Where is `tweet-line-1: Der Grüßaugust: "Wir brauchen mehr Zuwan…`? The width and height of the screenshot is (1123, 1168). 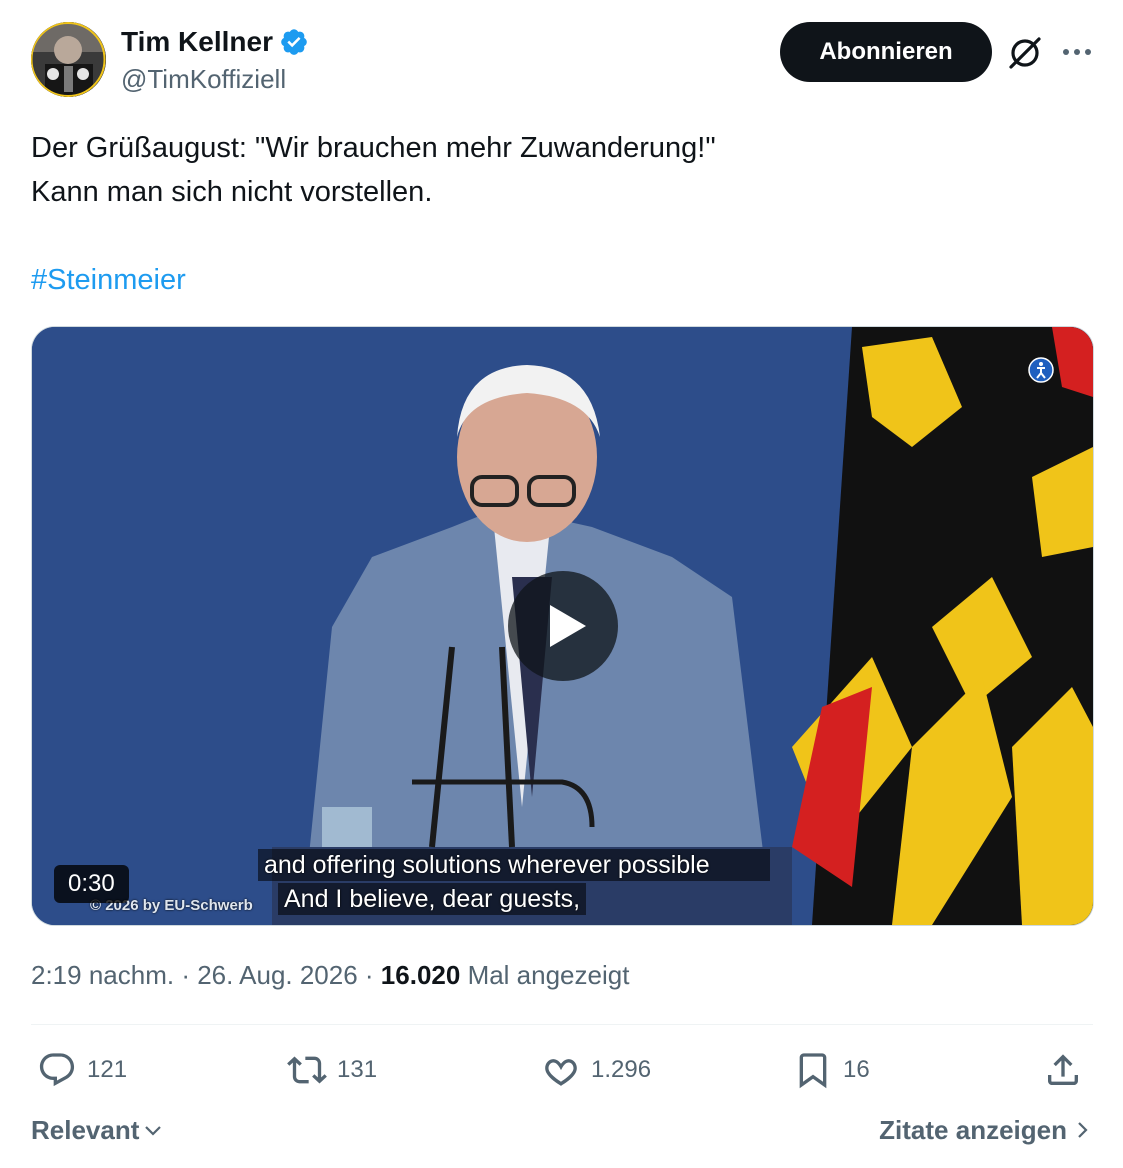 tweet-line-1: Der Grüßaugust: "Wir brauchen mehr Zuwan… is located at coordinates (373, 148).